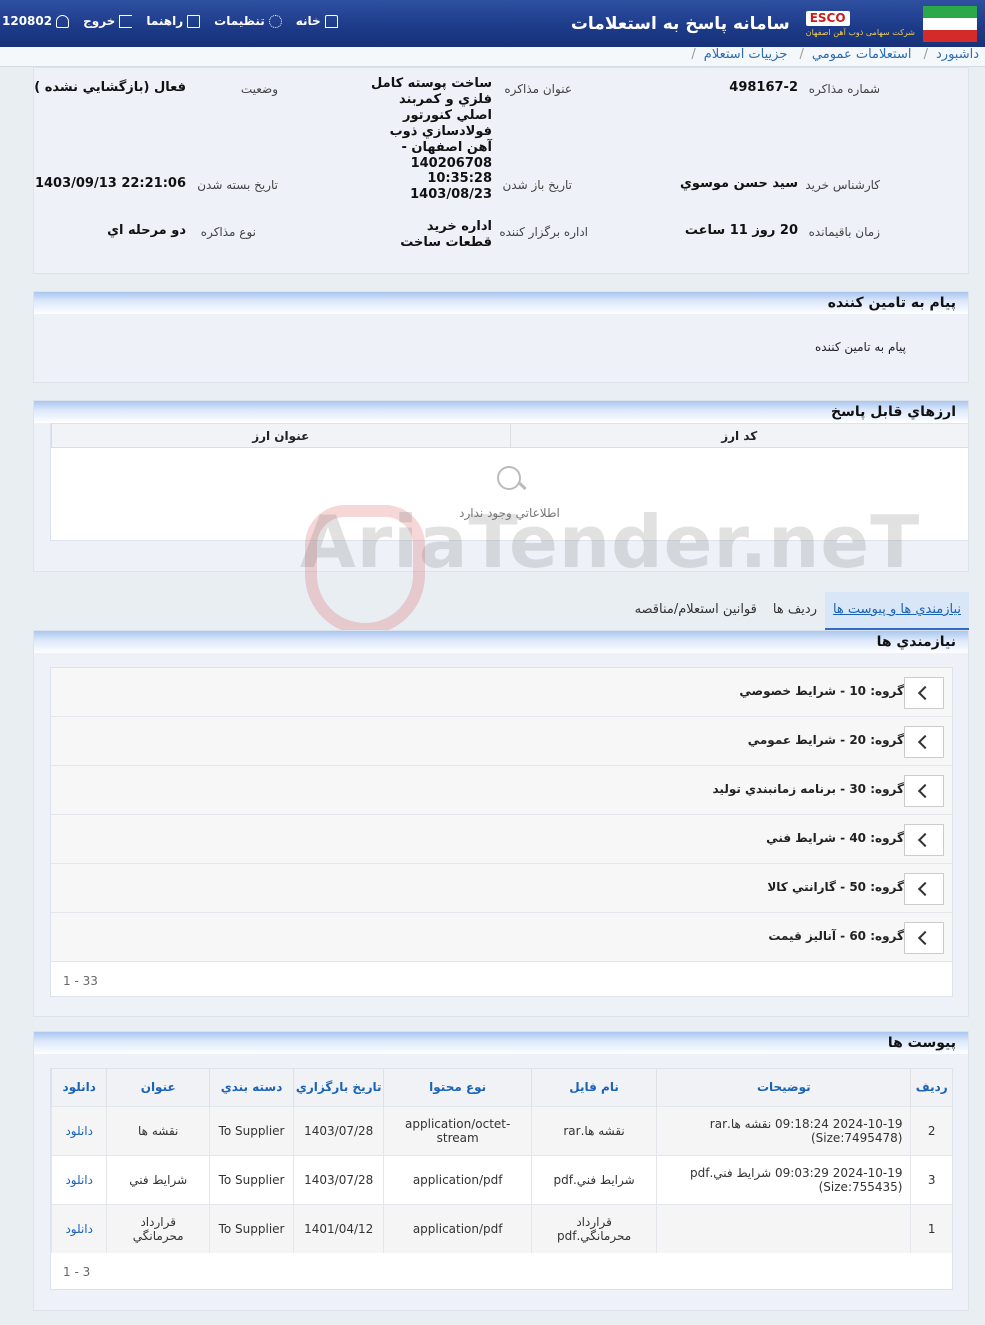  What do you see at coordinates (844, 232) in the screenshot?
I see `remaining-label: زمان باقيمانده` at bounding box center [844, 232].